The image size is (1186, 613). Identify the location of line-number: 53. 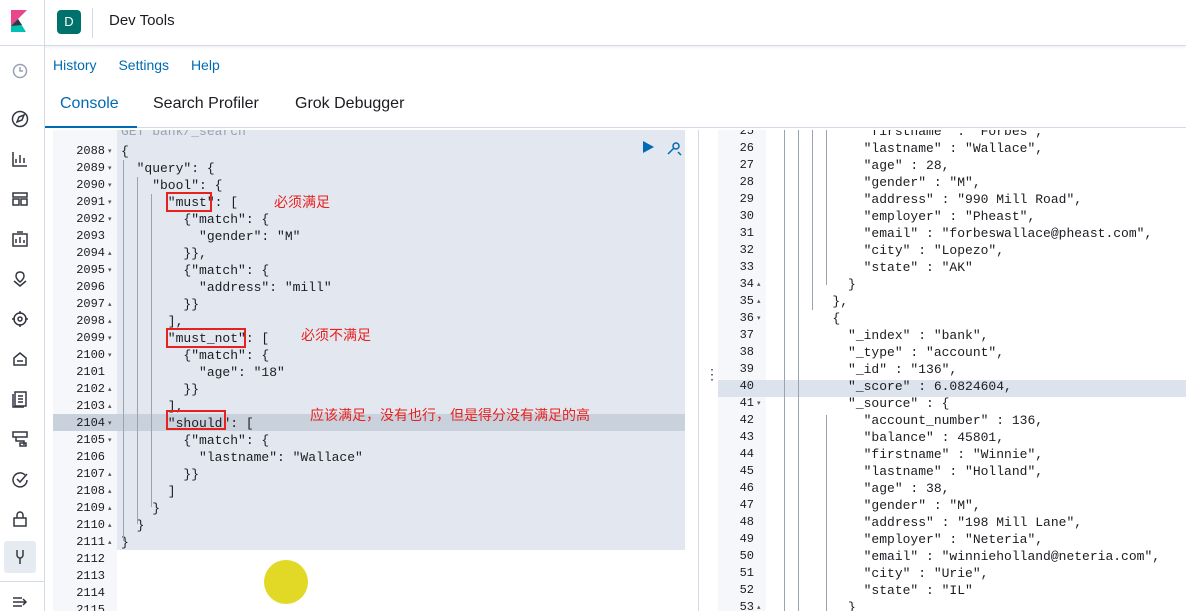
(746, 605).